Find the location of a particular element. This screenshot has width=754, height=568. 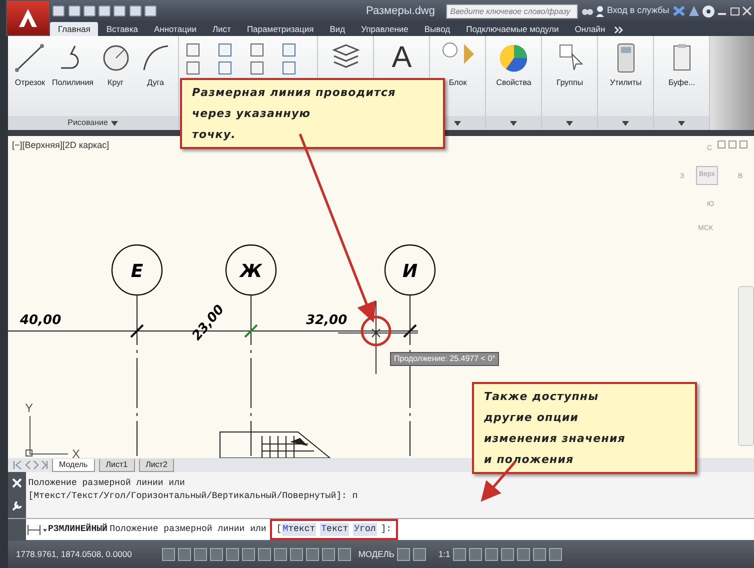

line-icon is located at coordinates (30, 58).